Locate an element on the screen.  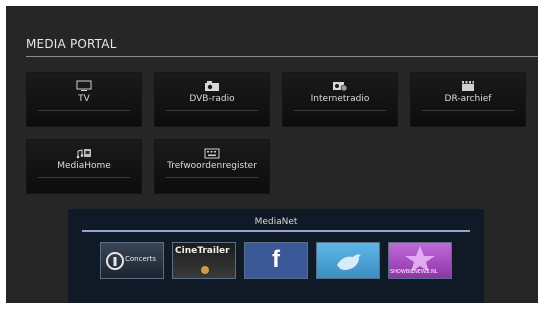
title-divider is located at coordinates (282, 56).